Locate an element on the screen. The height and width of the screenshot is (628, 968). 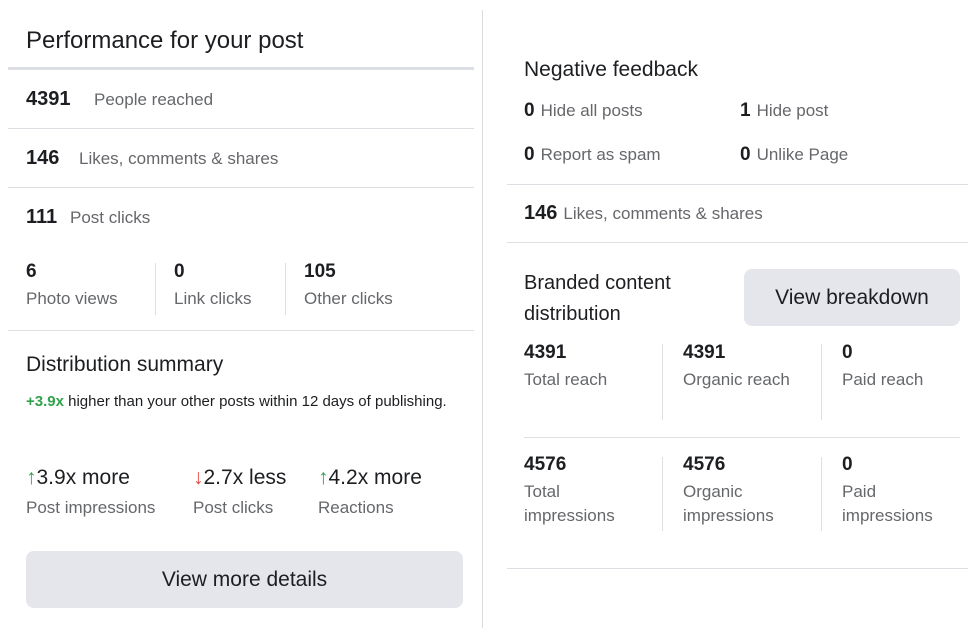
report-spam-label: Report as spam is located at coordinates (600, 154).